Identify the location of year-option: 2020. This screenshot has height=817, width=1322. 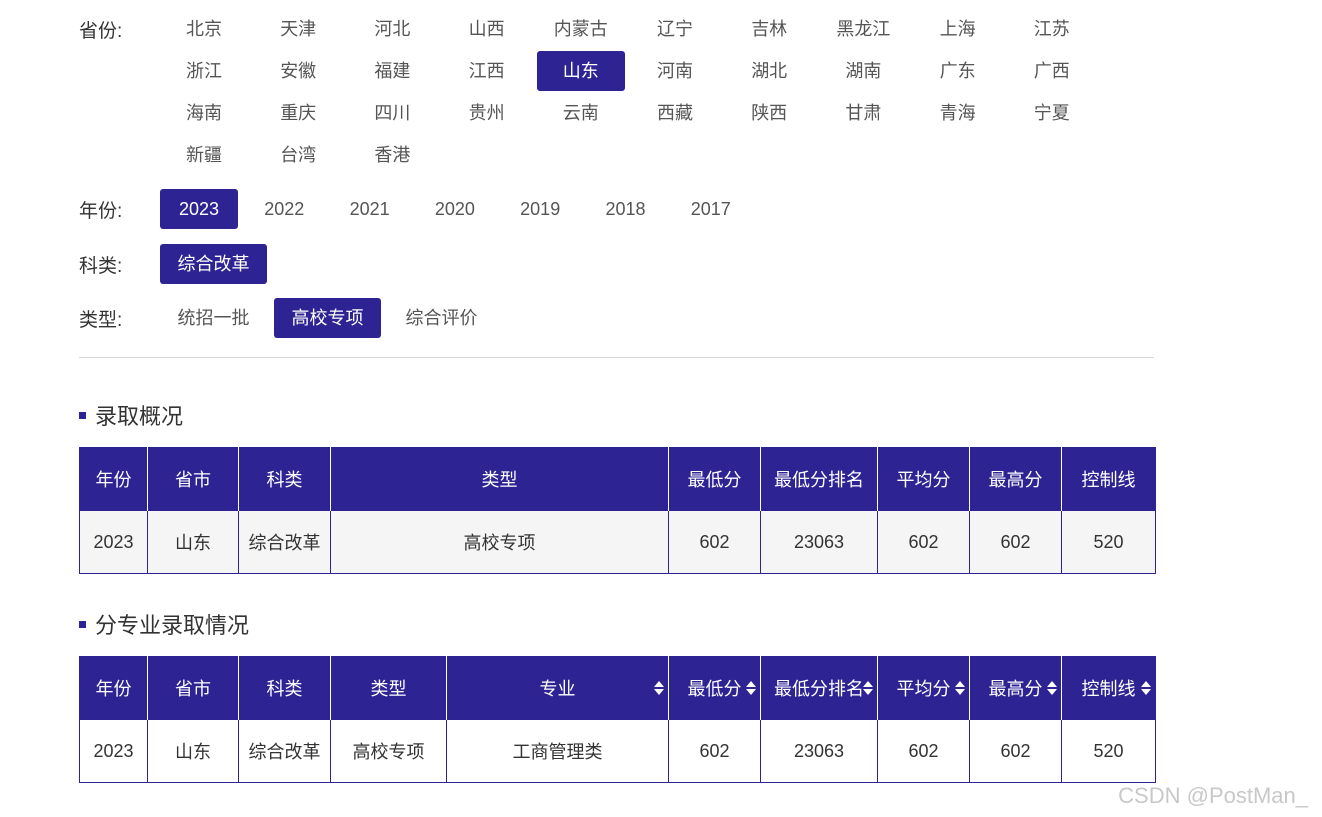
(455, 209).